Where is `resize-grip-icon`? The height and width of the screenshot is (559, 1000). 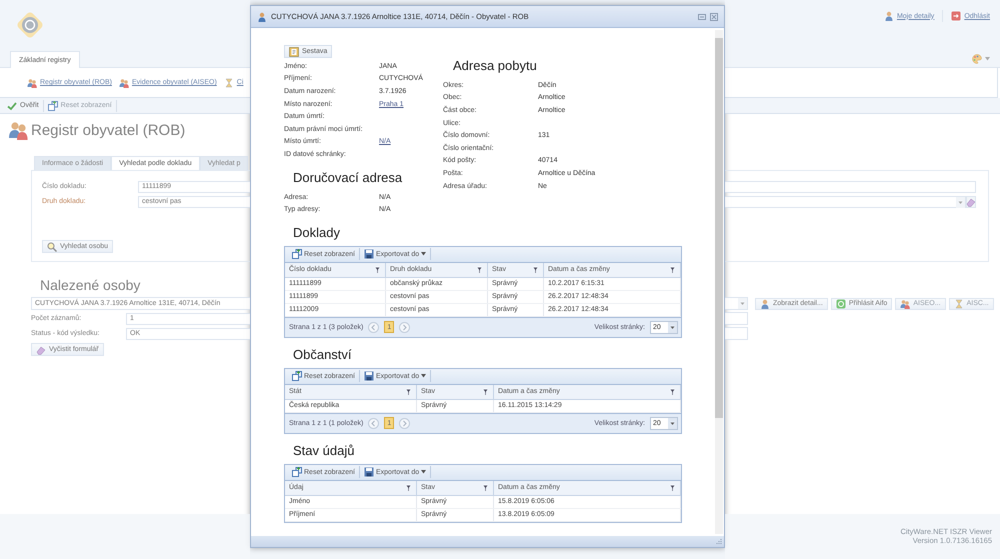
resize-grip-icon is located at coordinates (718, 541).